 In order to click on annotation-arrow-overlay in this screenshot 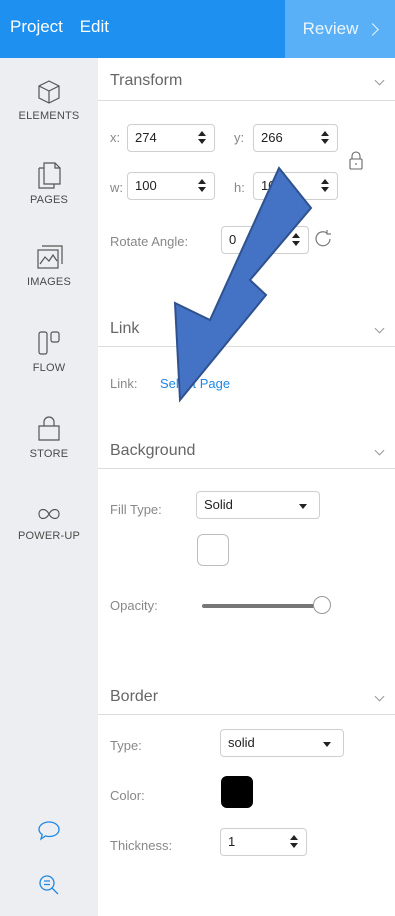, I will do `click(243, 284)`.